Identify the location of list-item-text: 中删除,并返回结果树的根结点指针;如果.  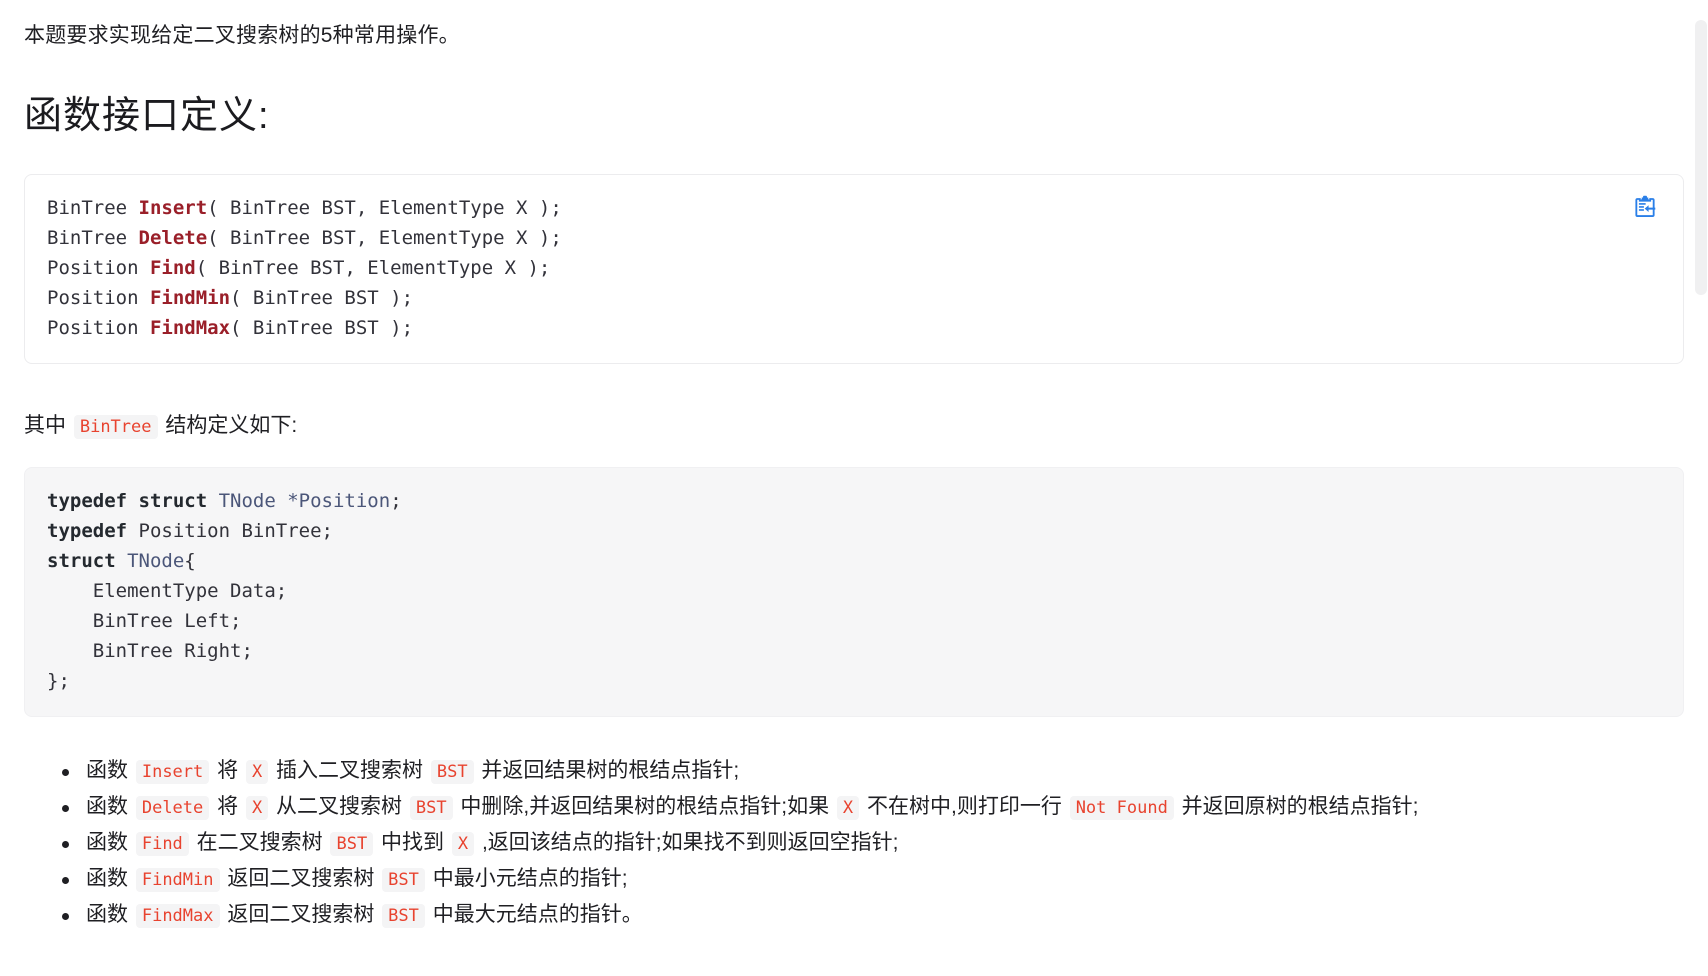
(644, 806).